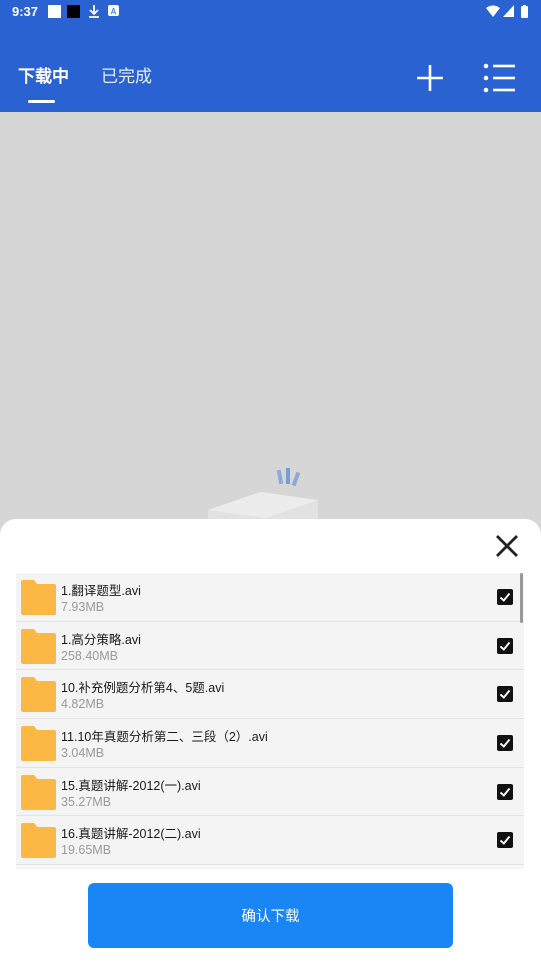  Describe the element at coordinates (270, 646) in the screenshot. I see `file-row: 1.高分策略.avi 258.40MB` at that location.